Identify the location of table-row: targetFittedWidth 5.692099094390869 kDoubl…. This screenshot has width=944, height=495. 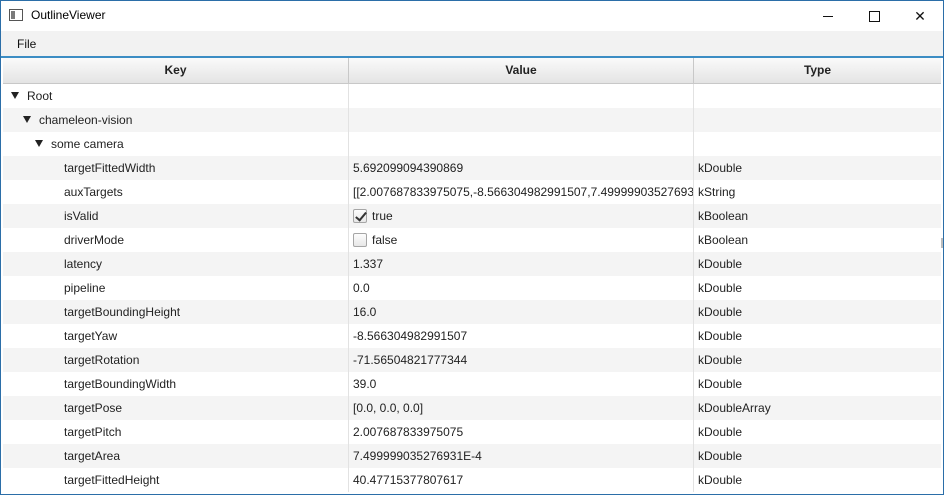
(472, 168).